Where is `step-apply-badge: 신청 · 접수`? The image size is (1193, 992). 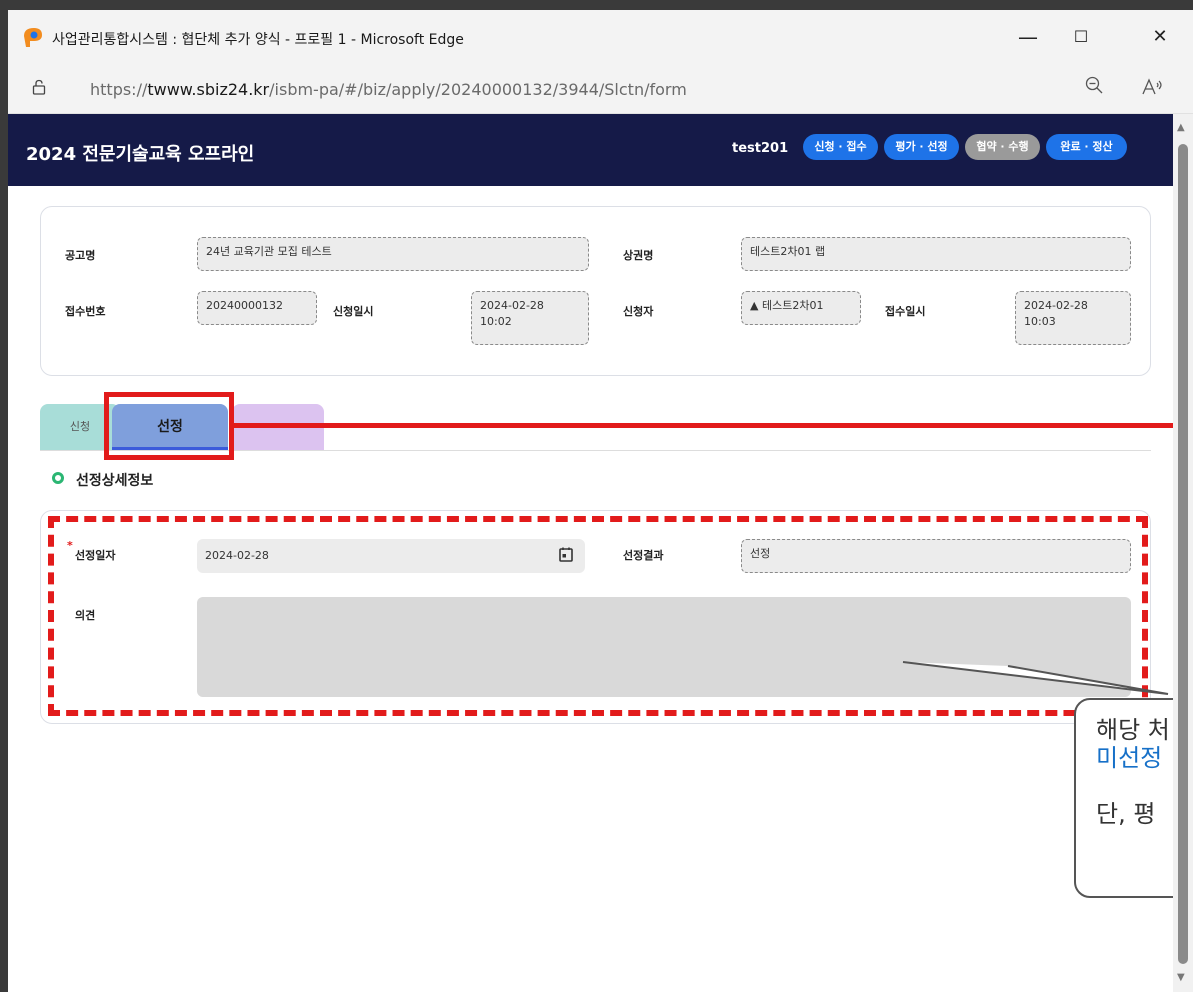
step-apply-badge: 신청 · 접수 is located at coordinates (840, 147).